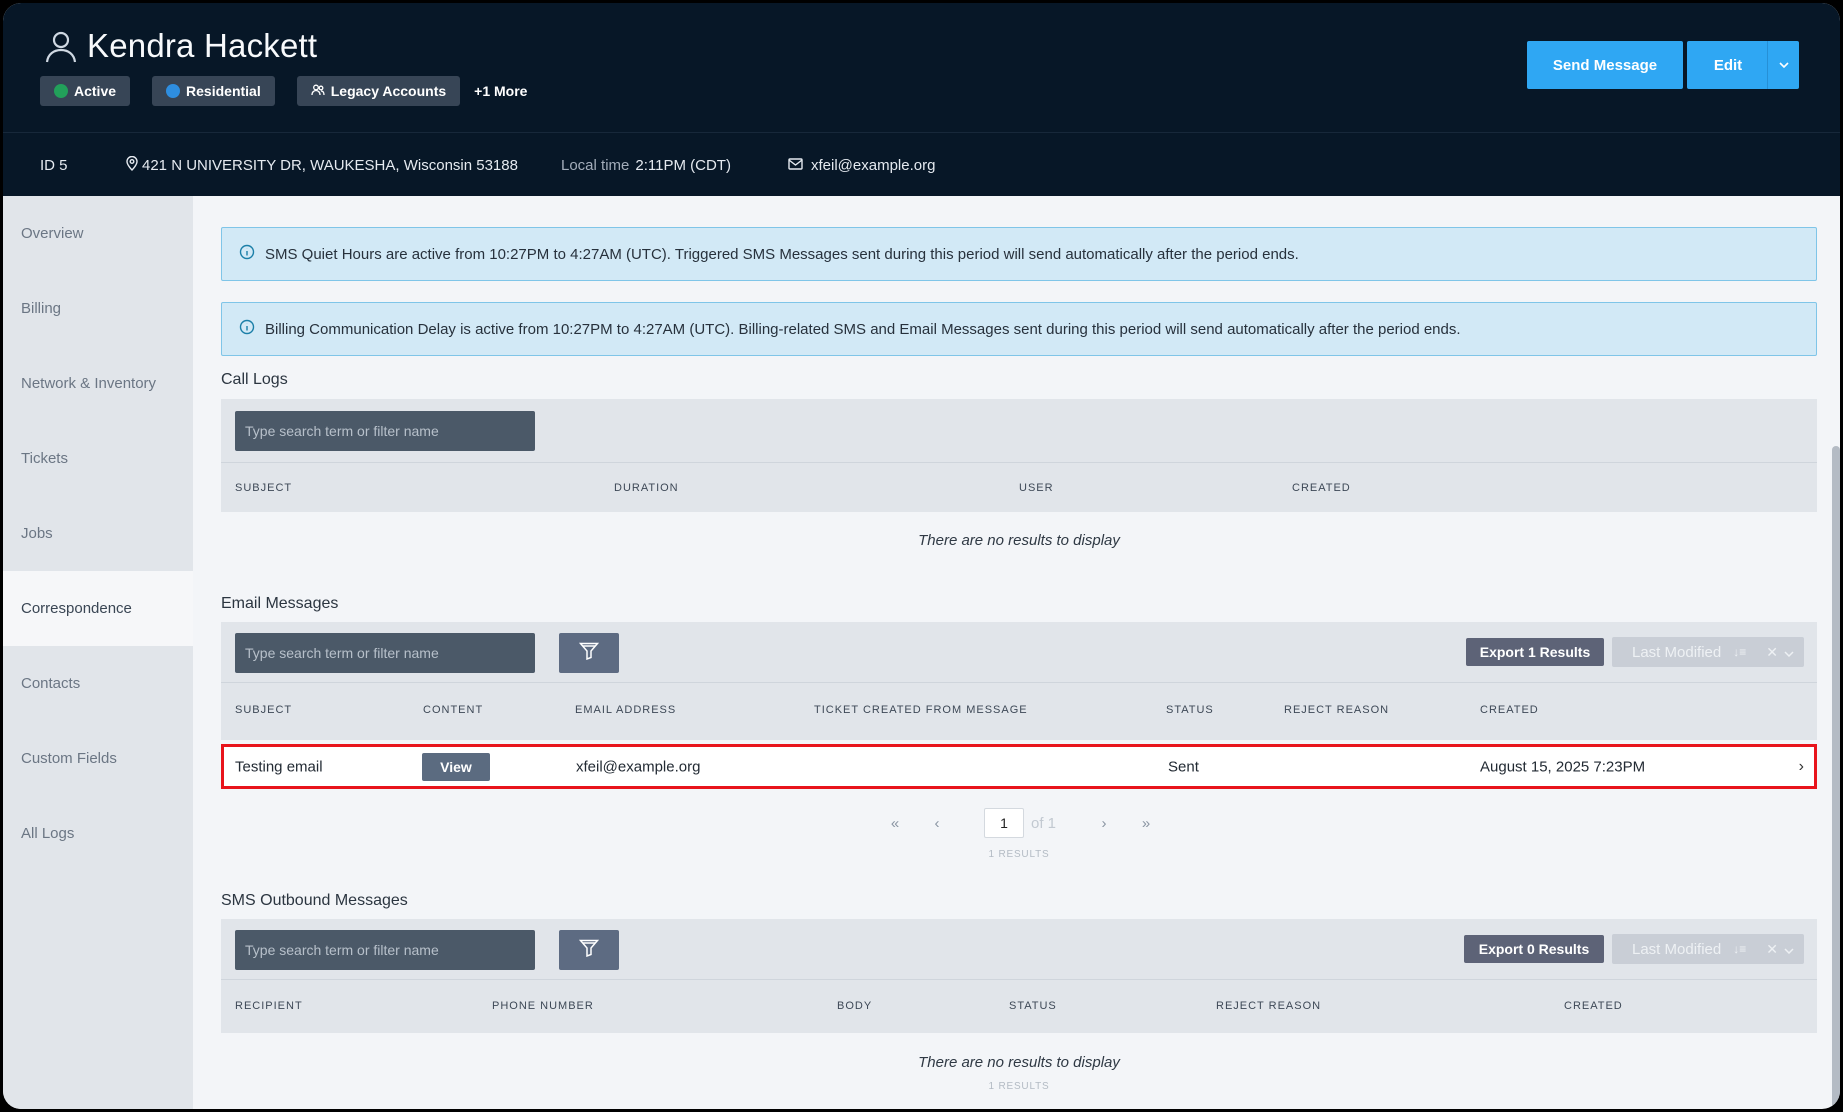 The height and width of the screenshot is (1112, 1843). I want to click on column-header-duration: DURATION, so click(646, 488).